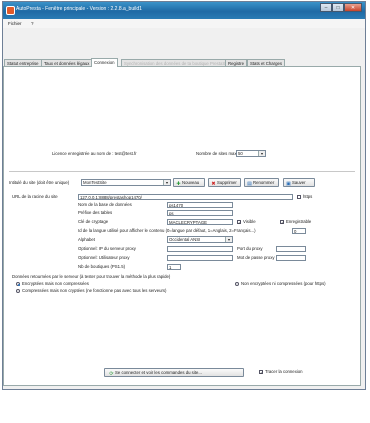 The width and height of the screenshot is (370, 423). I want to click on url-label: URL de la racine du site, so click(35, 196).